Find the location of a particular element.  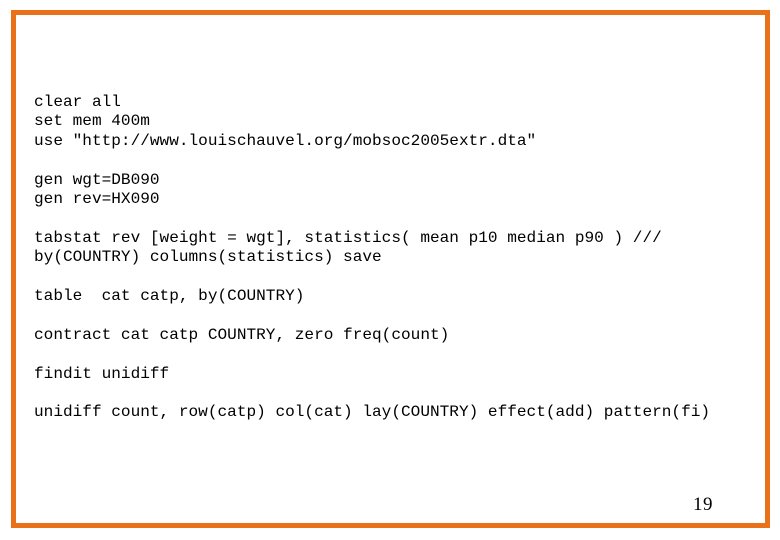

code-line: set mem 400m is located at coordinates (92, 121).